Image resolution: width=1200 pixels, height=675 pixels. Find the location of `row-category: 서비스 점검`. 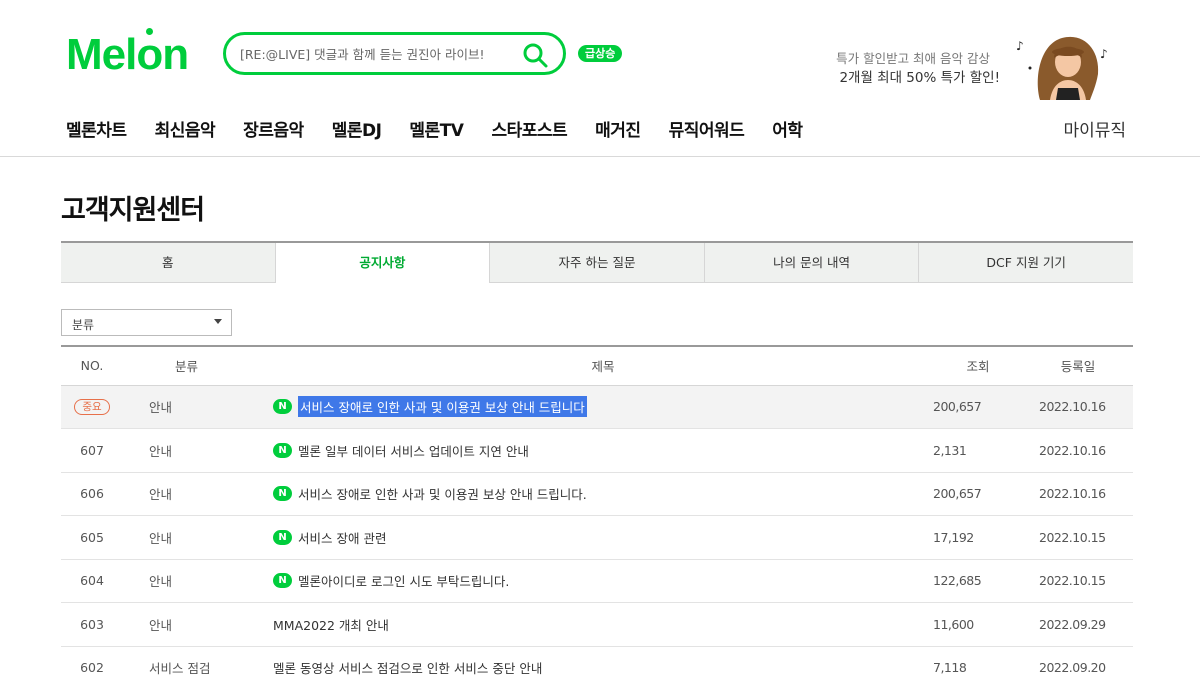

row-category: 서비스 점검 is located at coordinates (180, 668).